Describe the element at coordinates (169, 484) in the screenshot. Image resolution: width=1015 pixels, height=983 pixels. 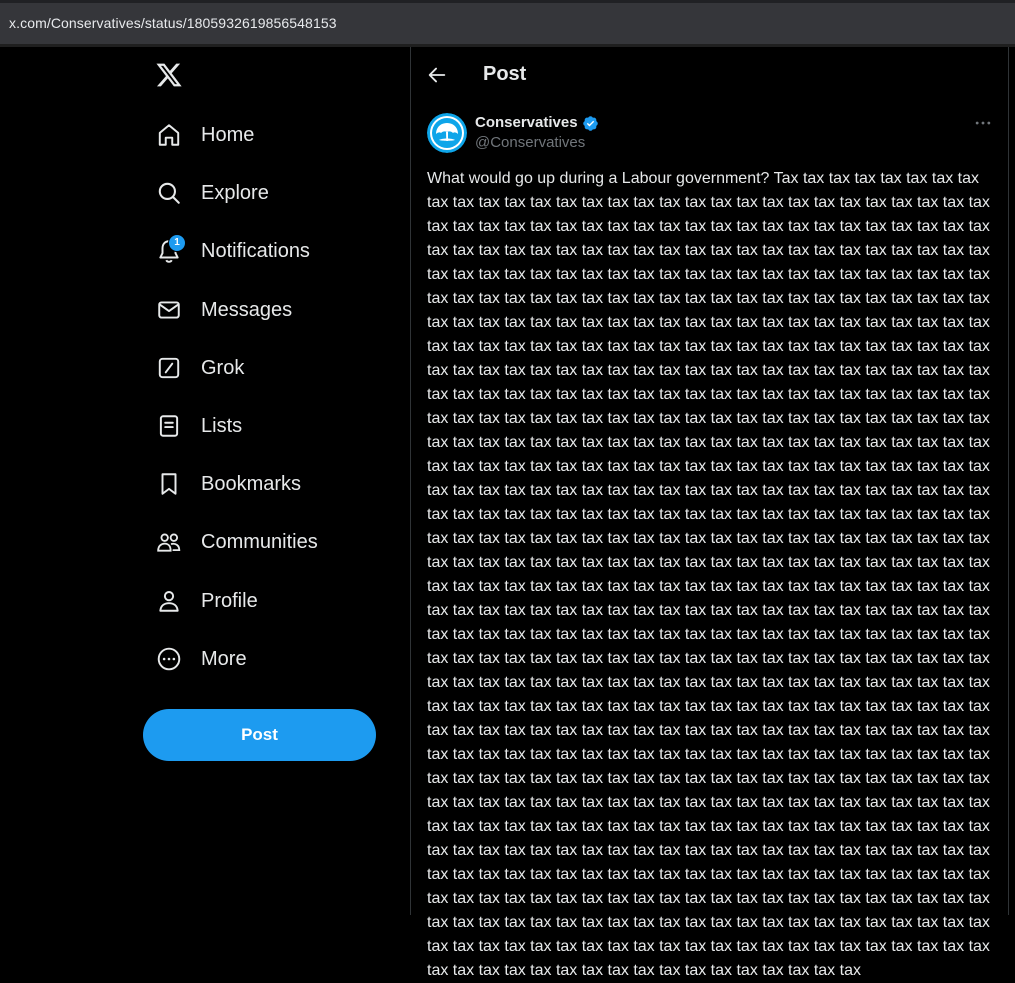
I see `bookmark-icon` at that location.